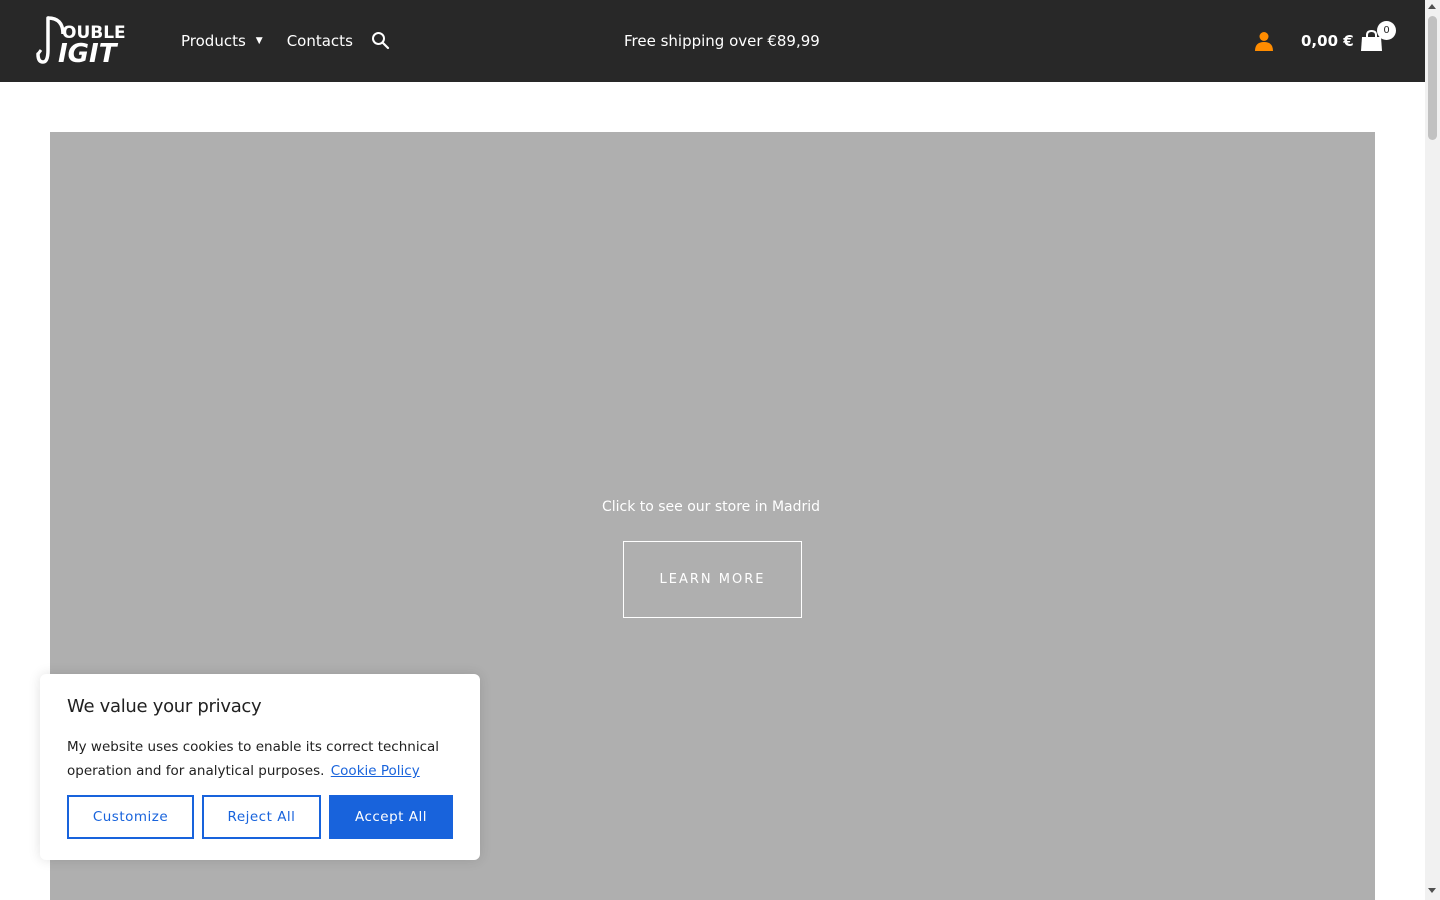  What do you see at coordinates (375, 771) in the screenshot?
I see `cookie-policy-link: Cookie Policy` at bounding box center [375, 771].